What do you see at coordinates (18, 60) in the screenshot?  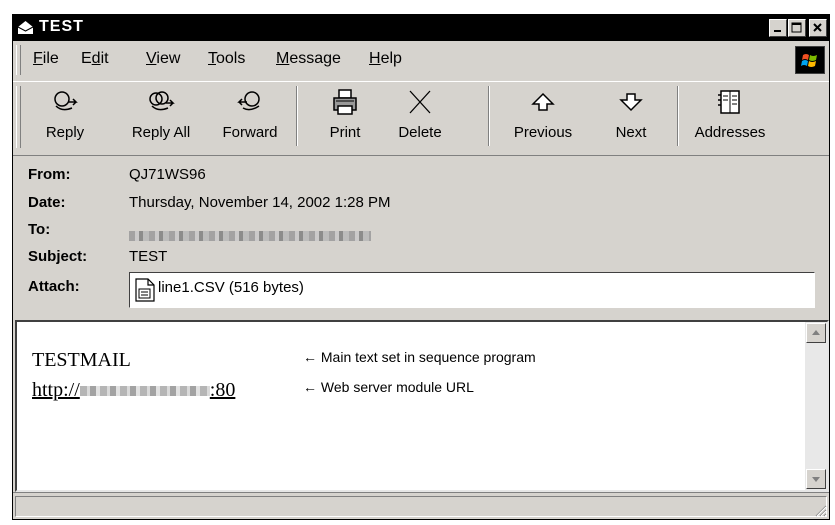 I see `menu-grip` at bounding box center [18, 60].